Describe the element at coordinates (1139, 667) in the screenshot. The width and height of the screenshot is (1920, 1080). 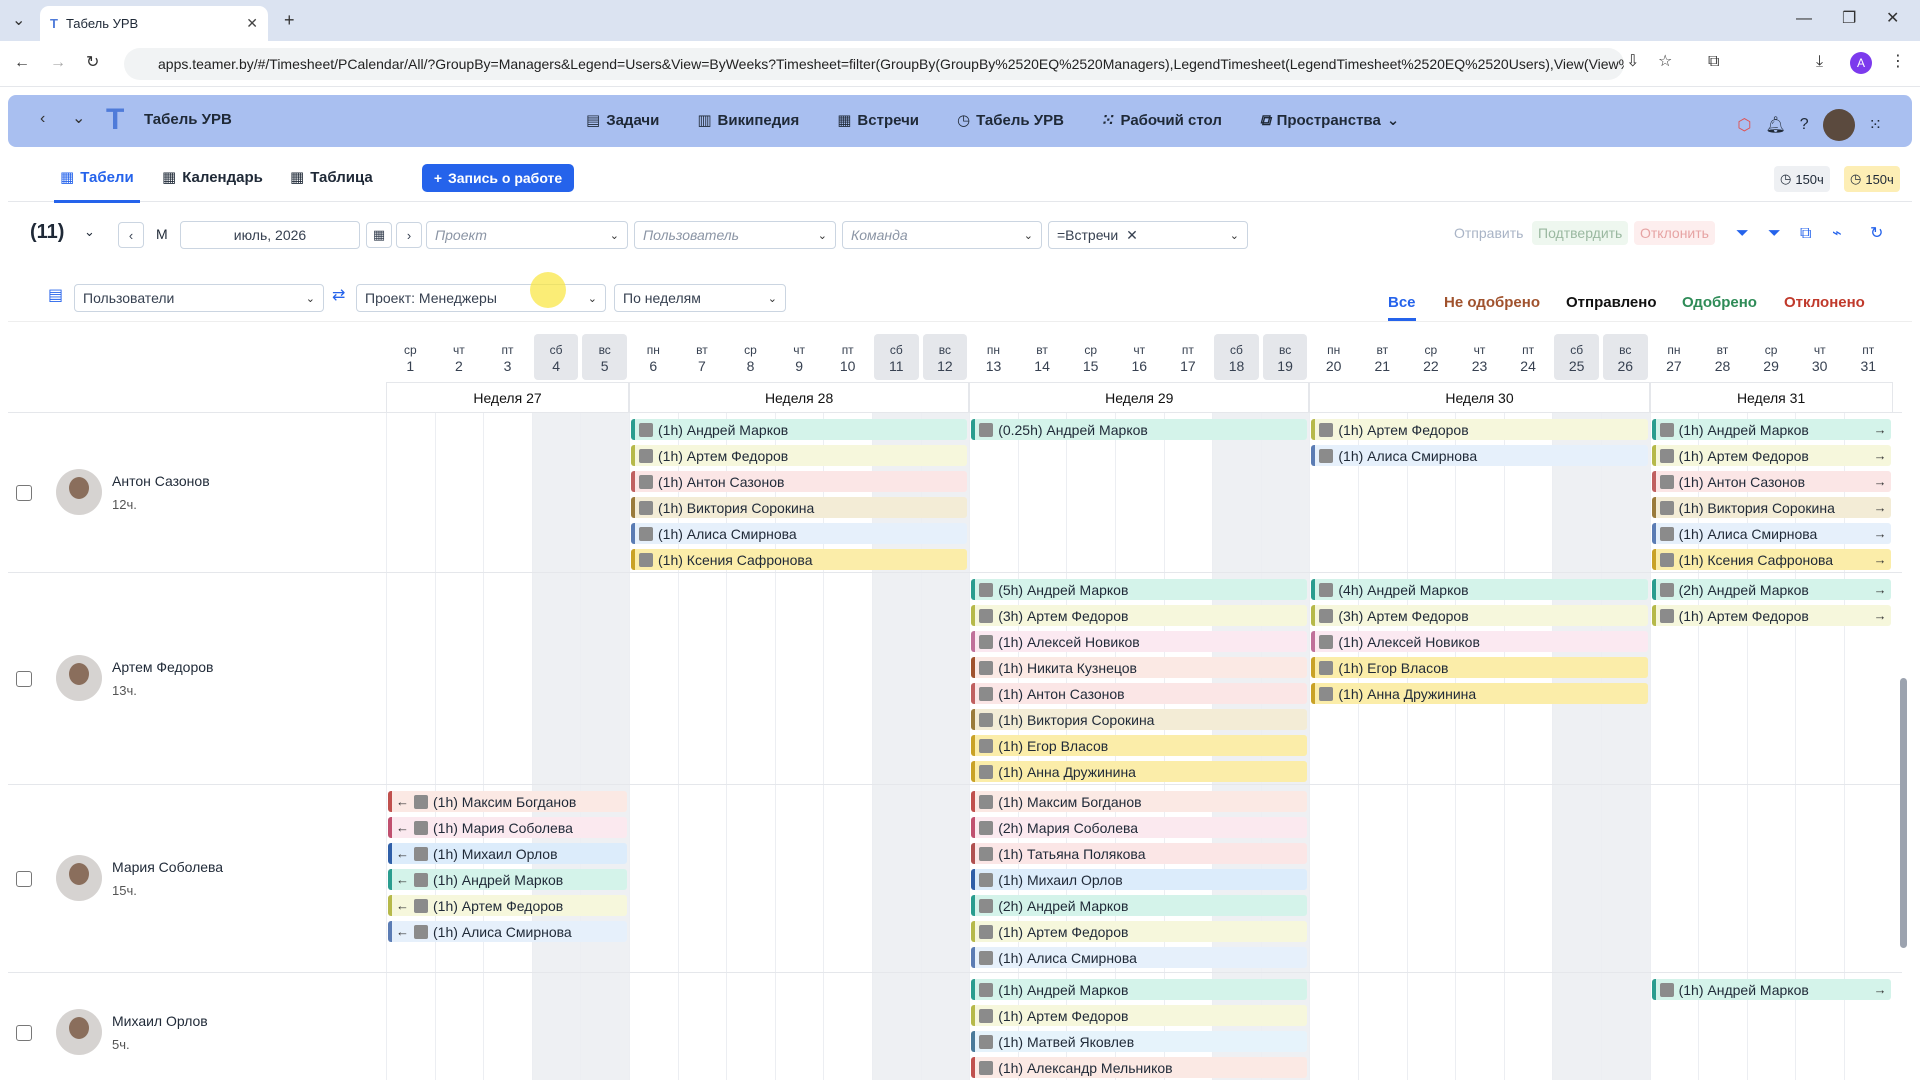
I see `timesheet-entry: (1h) Никита Кузнецов` at that location.